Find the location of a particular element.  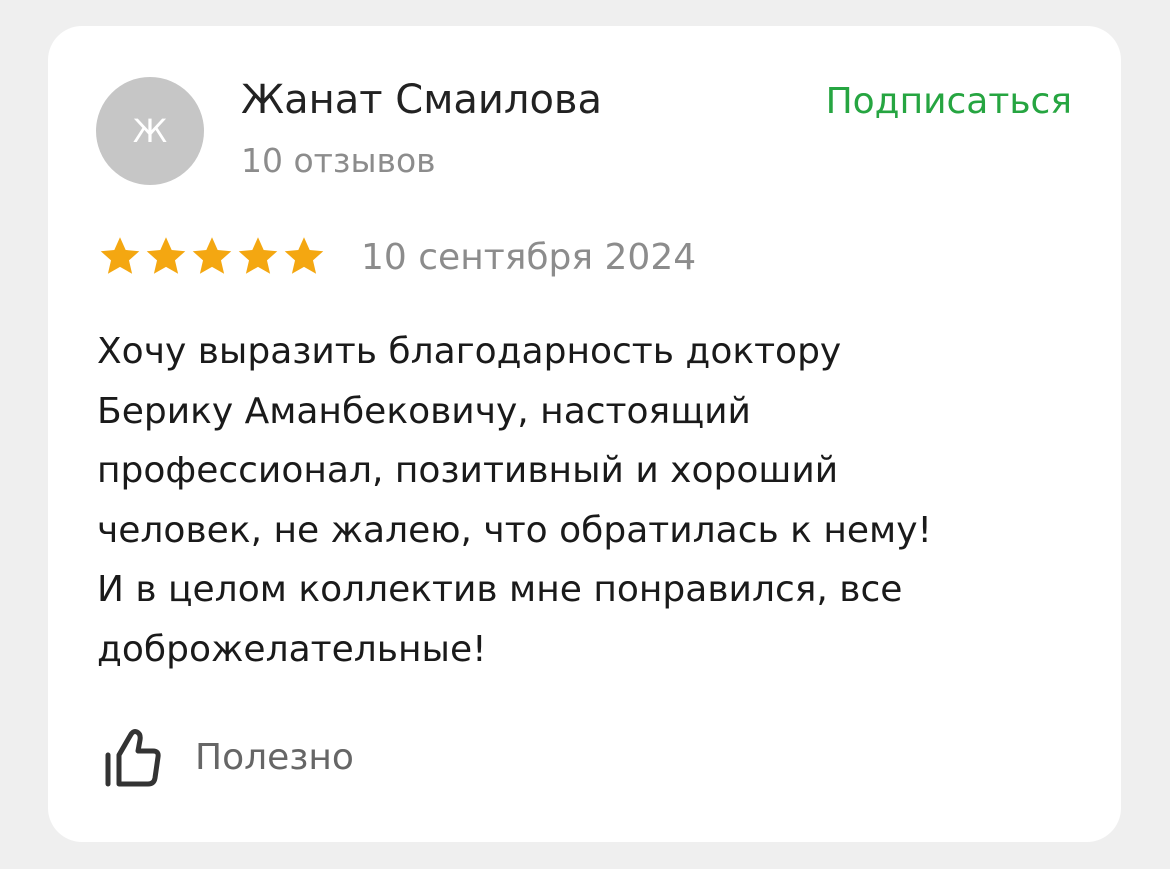

thumbs-up-icon is located at coordinates (133, 758).